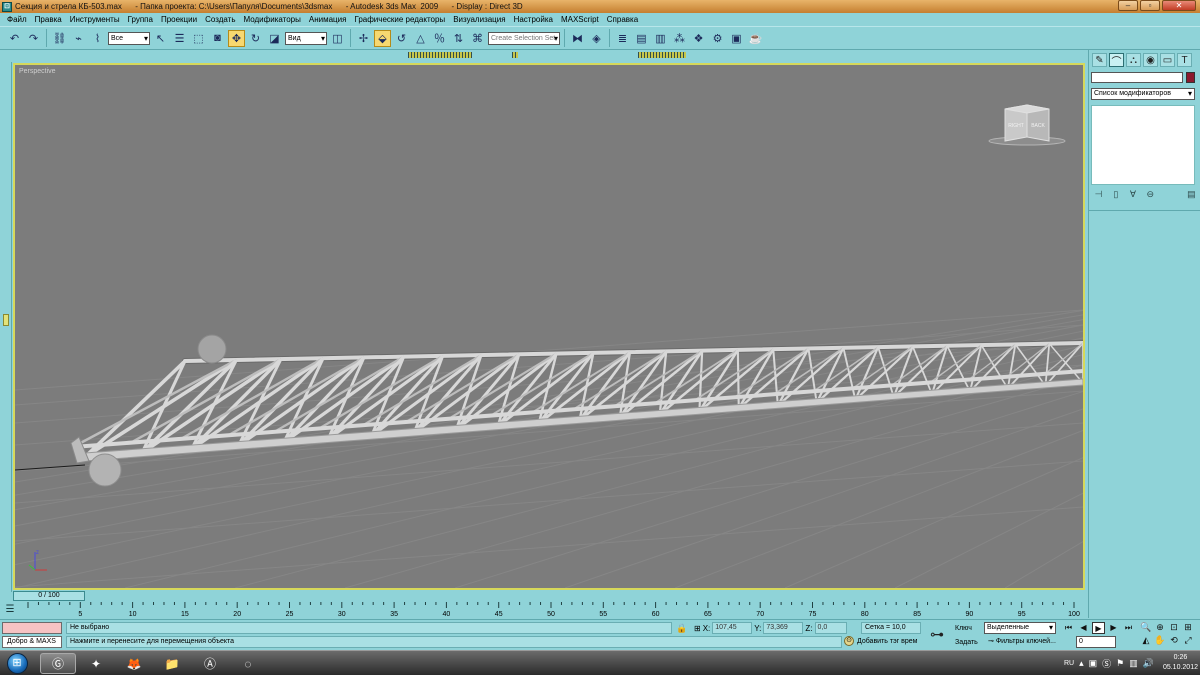  I want to click on modifier-list-select: Список модификаторов, so click(1143, 94).